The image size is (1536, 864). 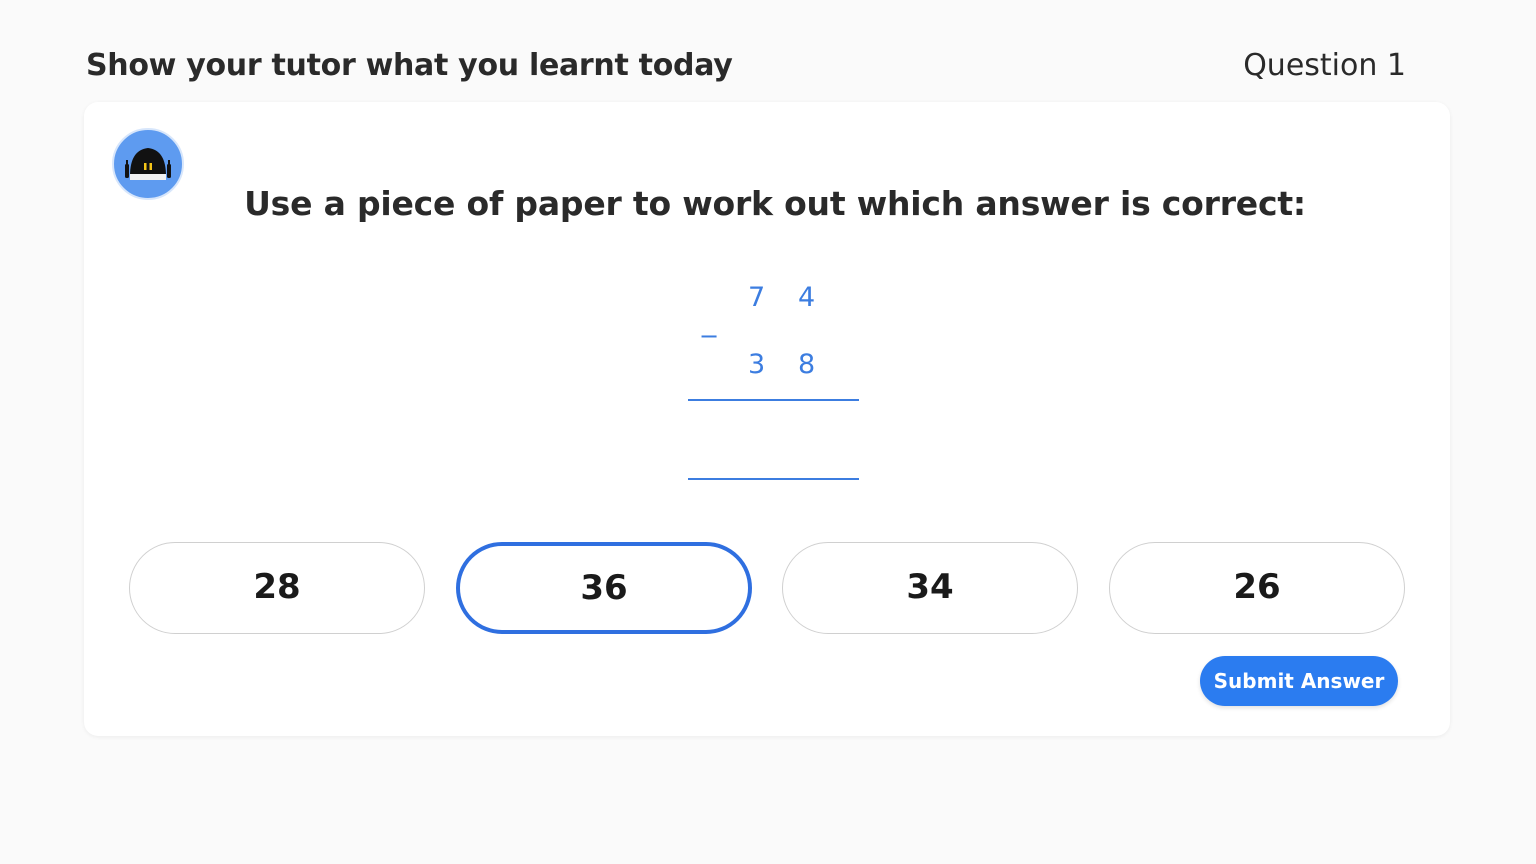 I want to click on answer-option-1: 28, so click(x=277, y=588).